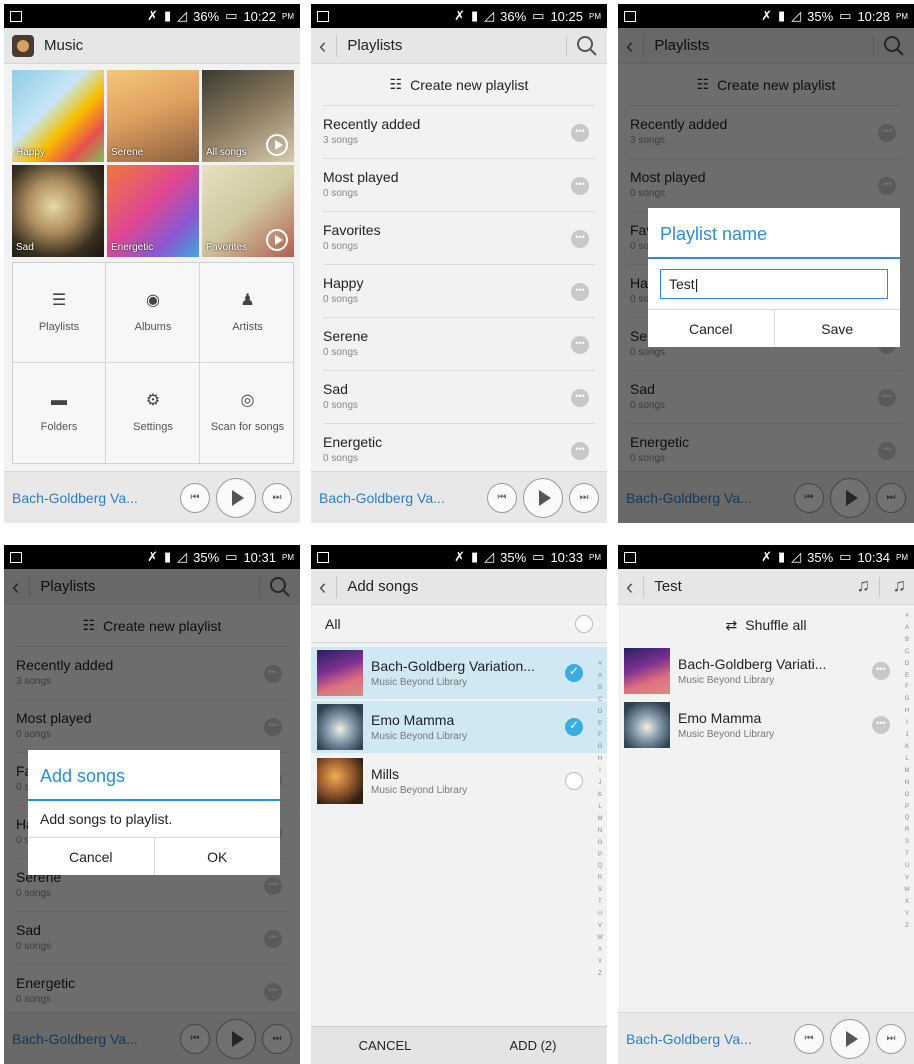 The height and width of the screenshot is (1064, 914). I want to click on playlist-name-input: Test|, so click(774, 284).